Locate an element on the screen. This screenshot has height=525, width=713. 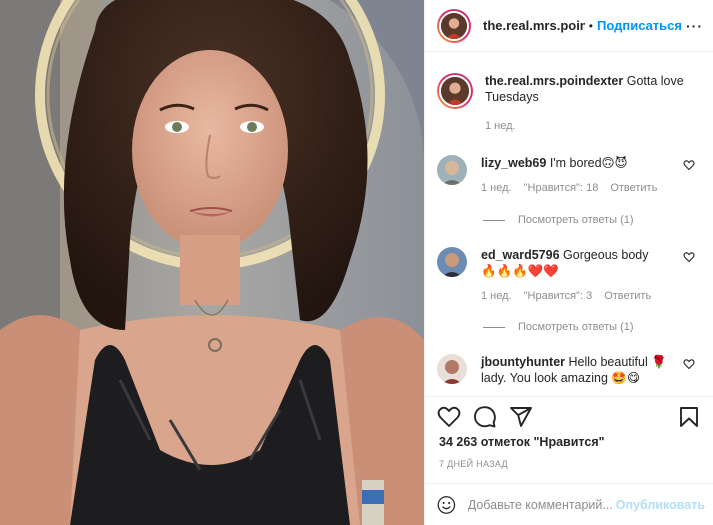
post-date: 7 ДНЕЙ НАЗАД is located at coordinates (473, 464).